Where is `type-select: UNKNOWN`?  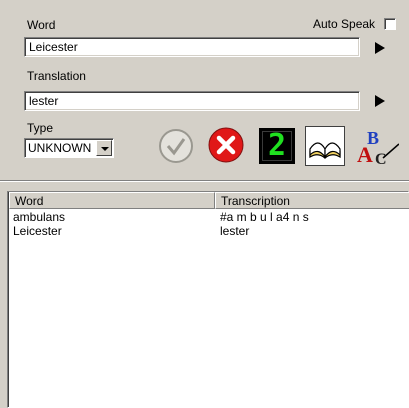
type-select: UNKNOWN is located at coordinates (69, 148).